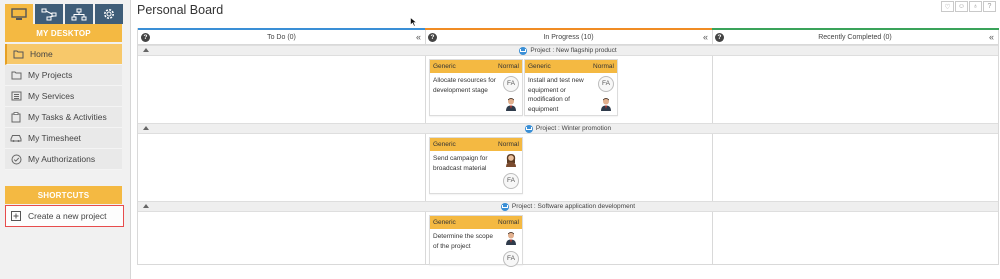 Image resolution: width=1000 pixels, height=279 pixels. Describe the element at coordinates (460, 163) in the screenshot. I see `card-text: Send campaign for broadcast material` at that location.